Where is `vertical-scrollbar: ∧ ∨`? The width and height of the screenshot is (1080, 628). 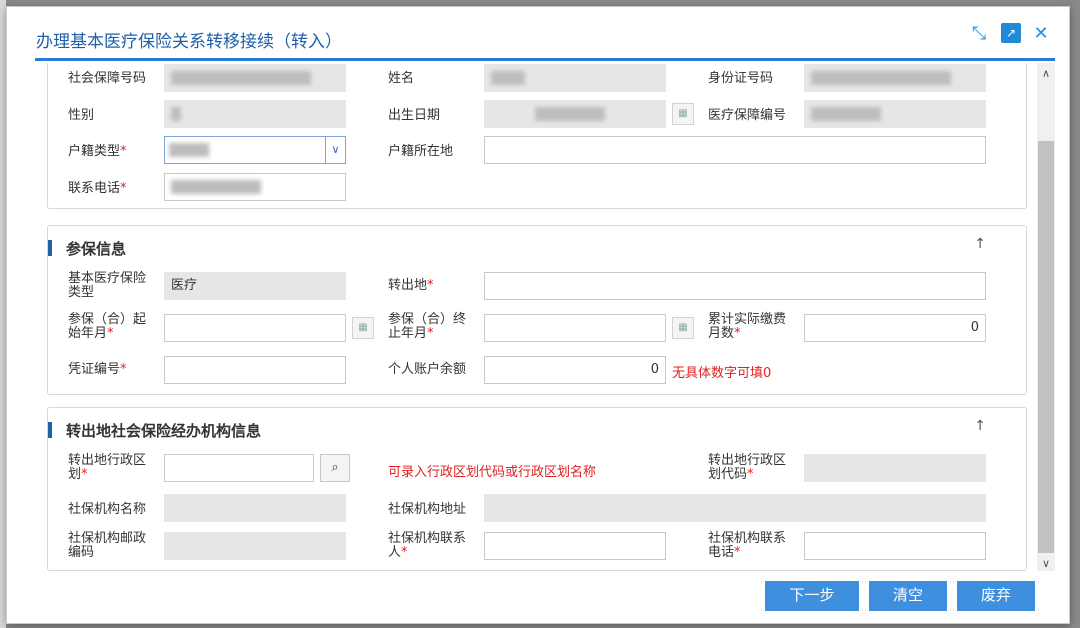 vertical-scrollbar: ∧ ∨ is located at coordinates (1046, 317).